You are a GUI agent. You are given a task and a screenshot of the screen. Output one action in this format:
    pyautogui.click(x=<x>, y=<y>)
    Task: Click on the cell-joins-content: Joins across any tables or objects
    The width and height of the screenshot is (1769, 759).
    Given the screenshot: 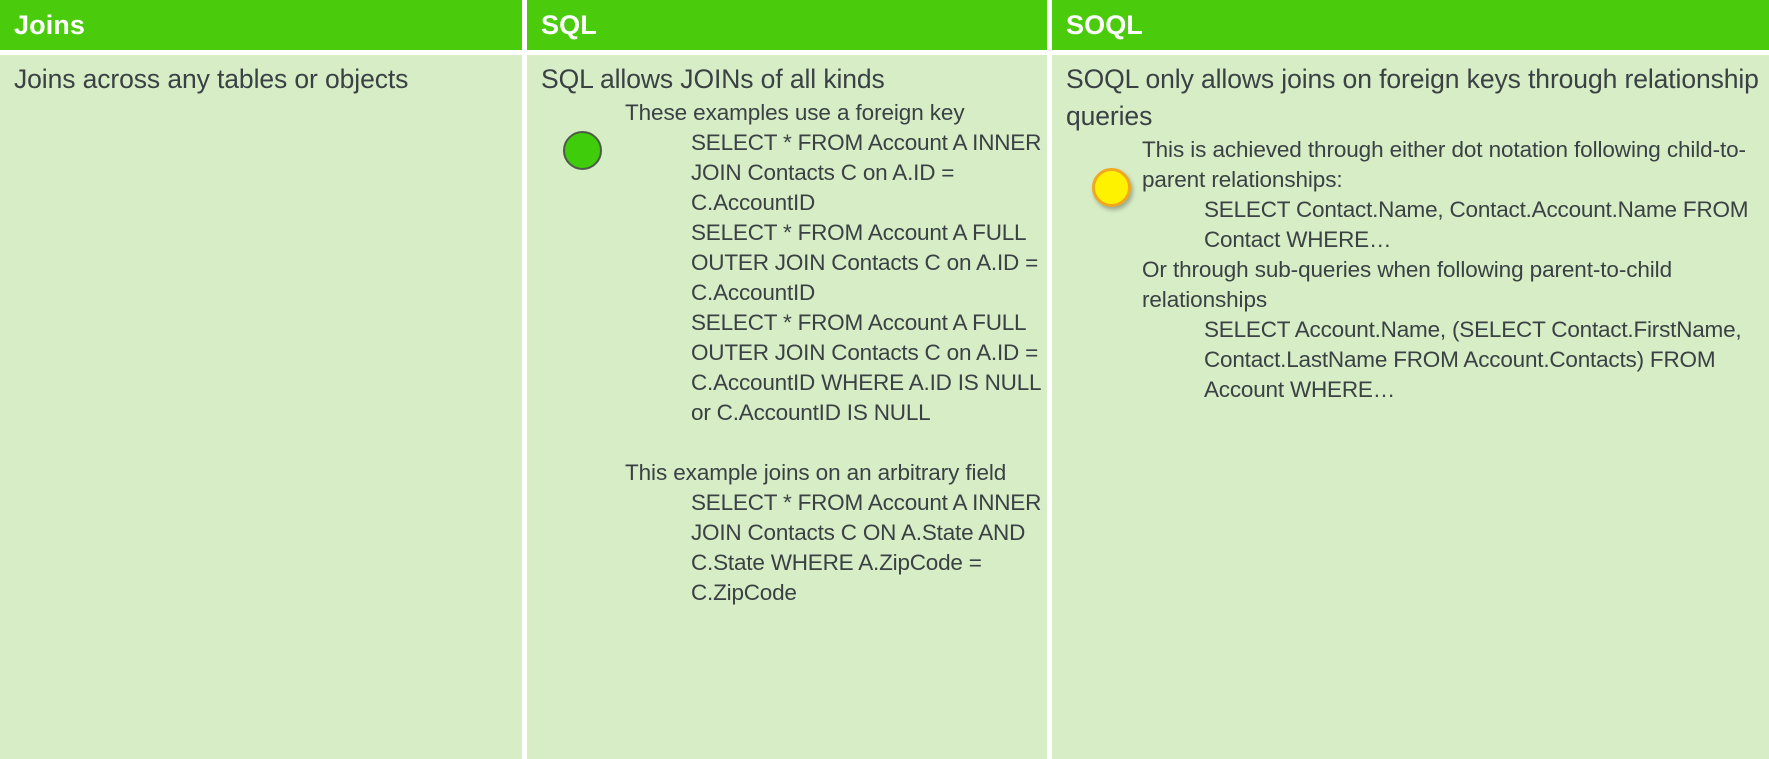 What is the action you would take?
    pyautogui.click(x=261, y=79)
    